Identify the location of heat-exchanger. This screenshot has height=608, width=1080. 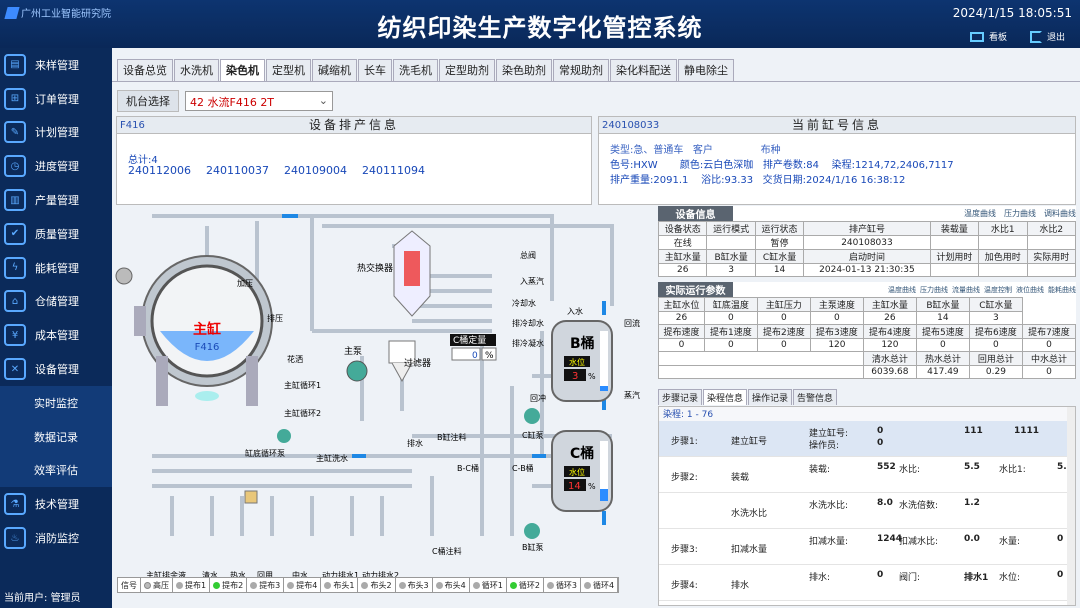
(412, 273).